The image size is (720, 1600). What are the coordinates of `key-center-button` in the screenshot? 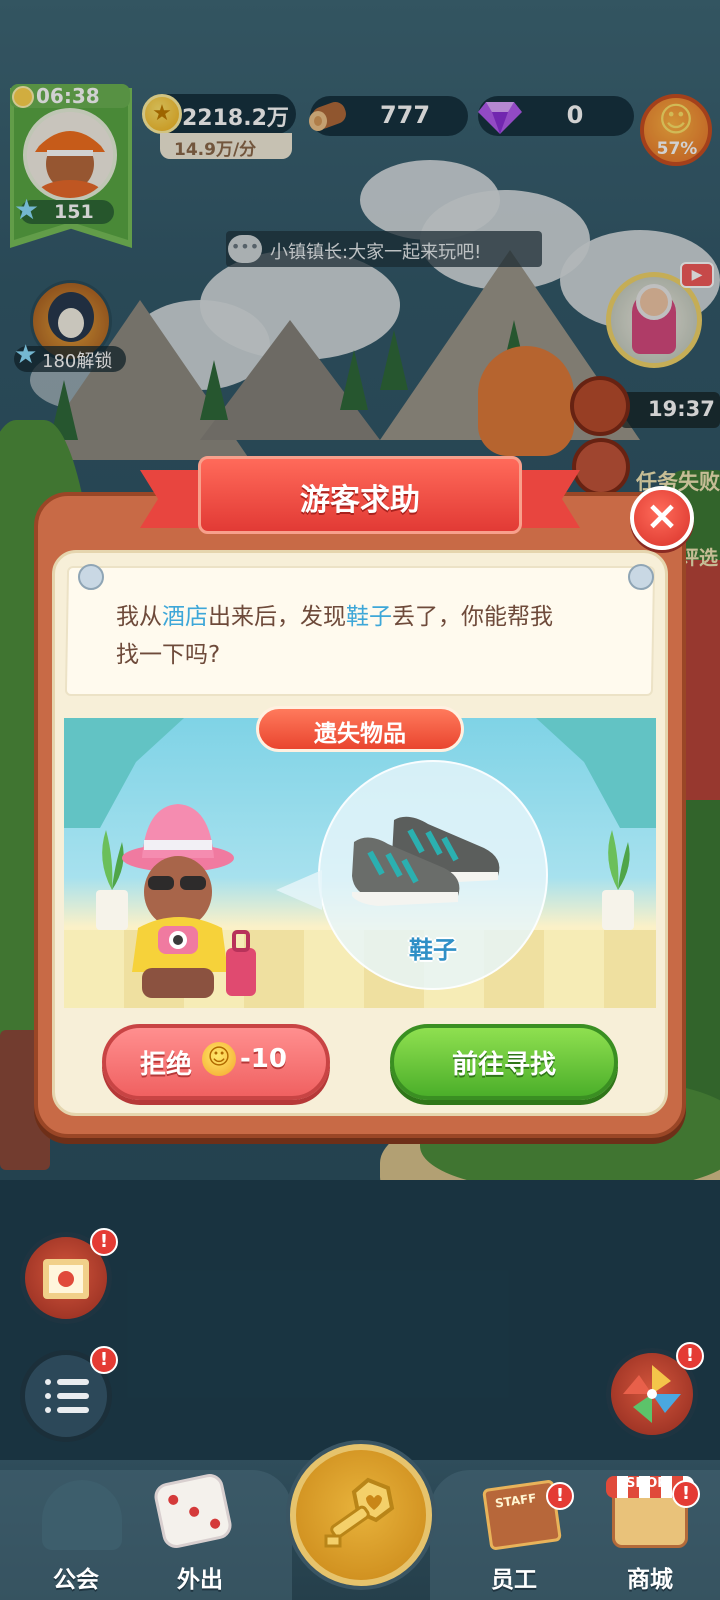 It's located at (361, 1515).